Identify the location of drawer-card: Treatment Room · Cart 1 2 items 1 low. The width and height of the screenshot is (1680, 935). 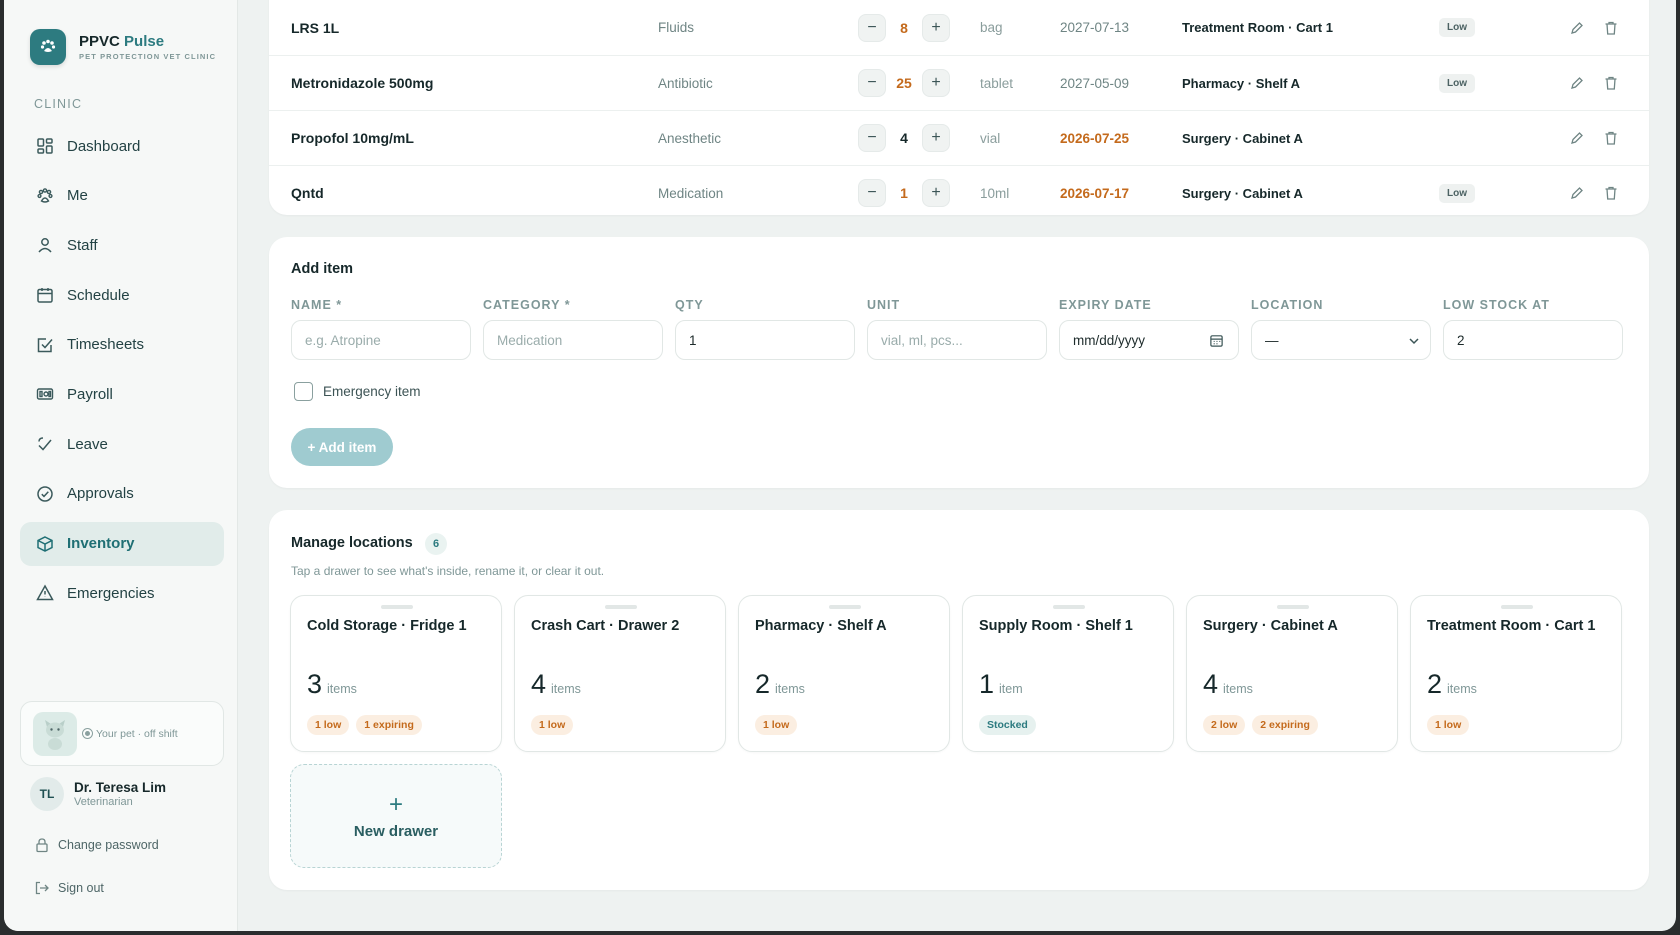
(1516, 673).